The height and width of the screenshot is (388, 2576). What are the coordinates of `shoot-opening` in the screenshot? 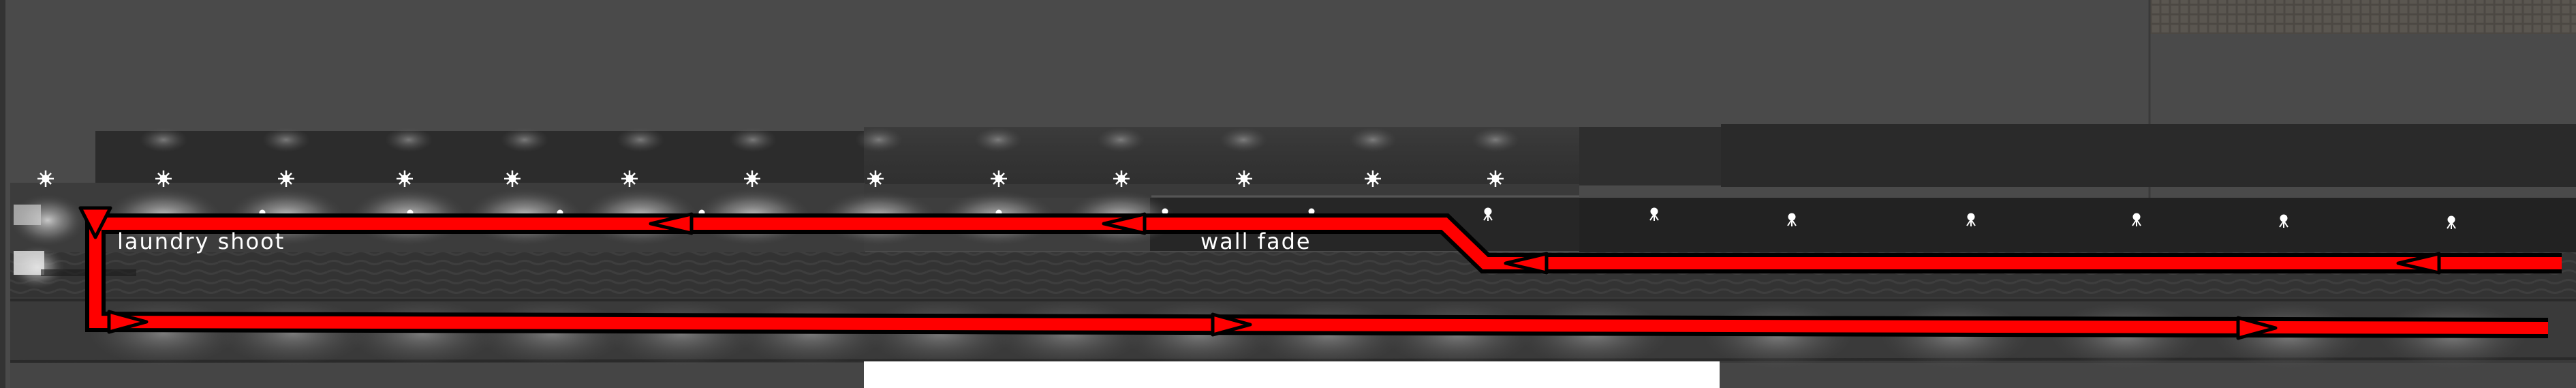 It's located at (28, 215).